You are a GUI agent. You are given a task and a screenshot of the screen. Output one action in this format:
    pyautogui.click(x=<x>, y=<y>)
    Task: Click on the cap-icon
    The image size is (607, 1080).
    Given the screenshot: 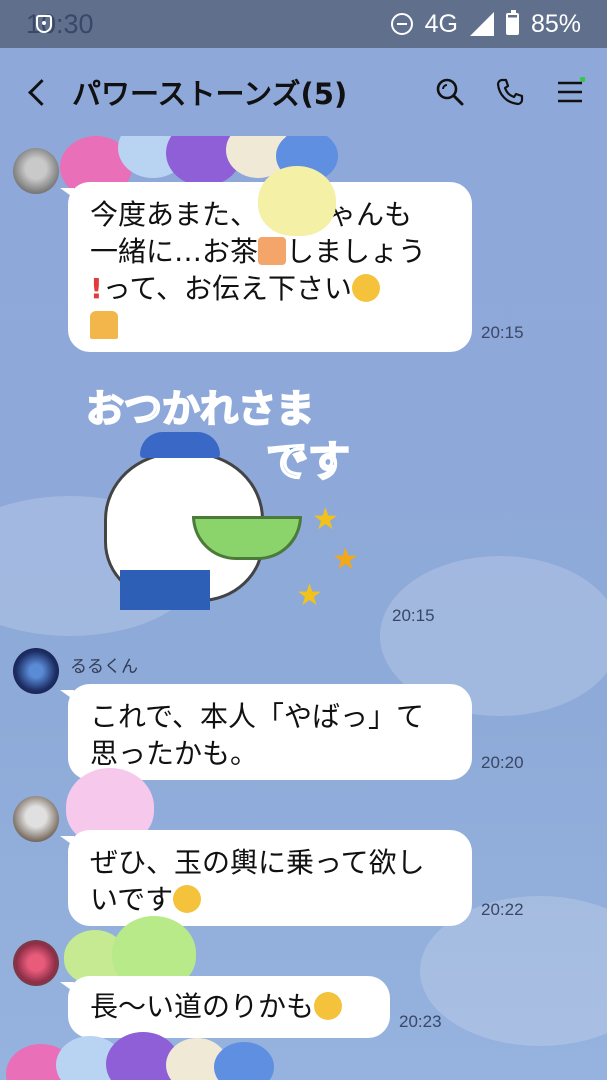 What is the action you would take?
    pyautogui.click(x=180, y=445)
    